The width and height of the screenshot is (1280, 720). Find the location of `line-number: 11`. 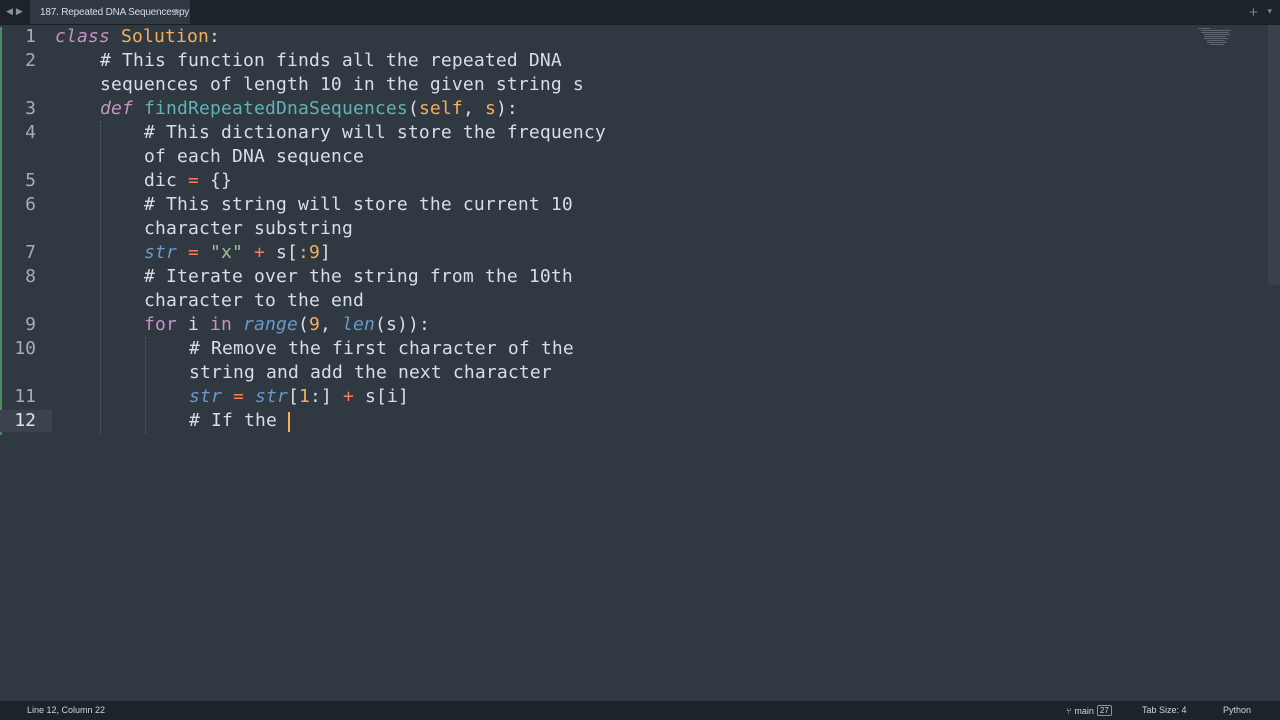

line-number: 11 is located at coordinates (25, 396).